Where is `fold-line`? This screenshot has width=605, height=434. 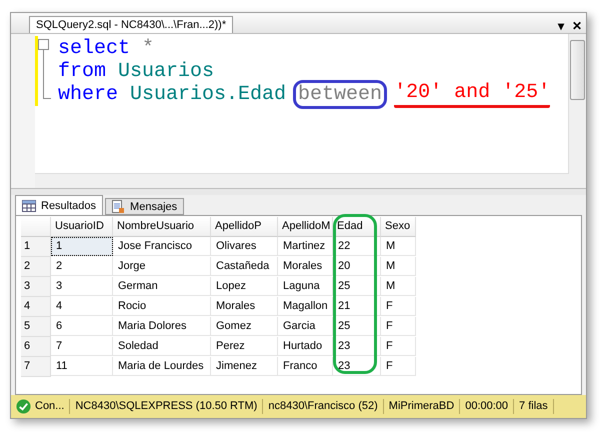
fold-line is located at coordinates (47, 74).